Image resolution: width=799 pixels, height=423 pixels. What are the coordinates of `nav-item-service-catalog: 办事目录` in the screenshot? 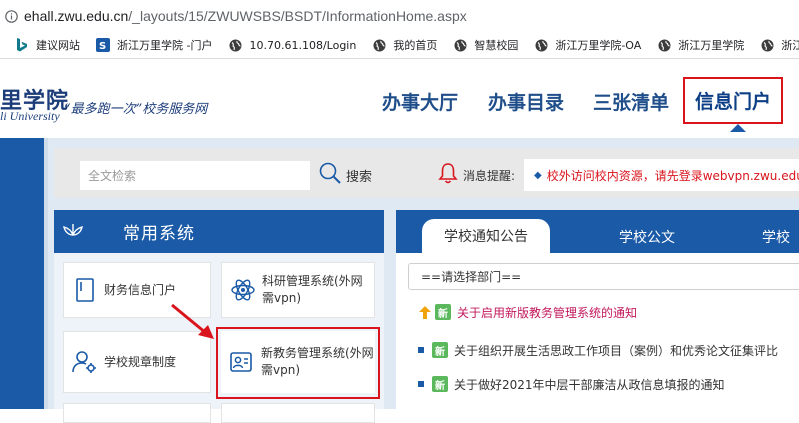 It's located at (526, 101).